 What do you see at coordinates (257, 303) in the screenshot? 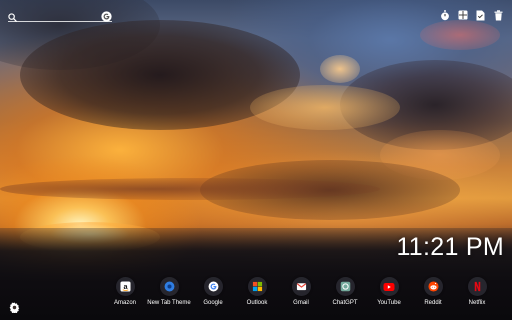
I see `shortcut-label: Outlook` at bounding box center [257, 303].